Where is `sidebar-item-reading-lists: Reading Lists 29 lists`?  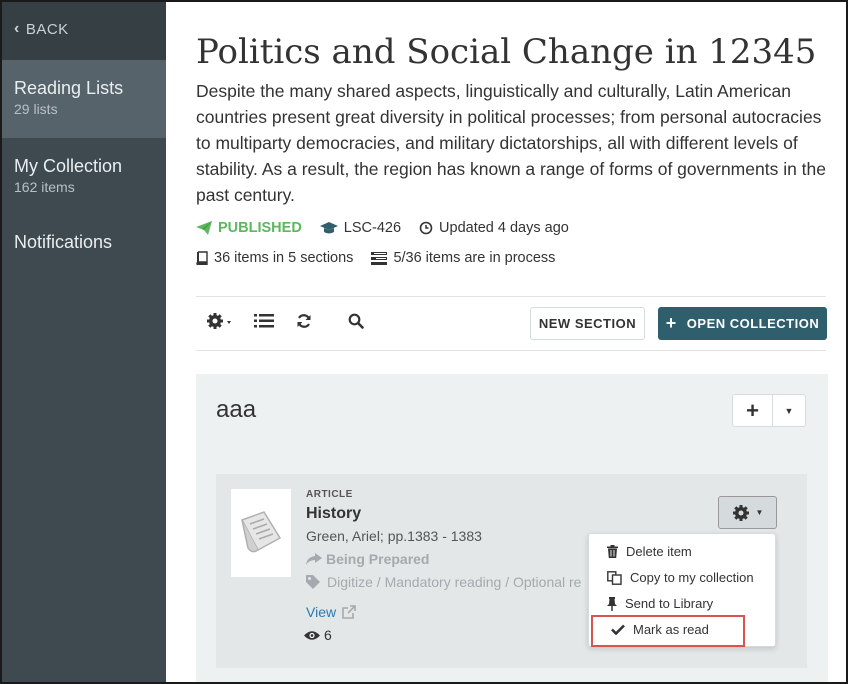 sidebar-item-reading-lists: Reading Lists 29 lists is located at coordinates (84, 99).